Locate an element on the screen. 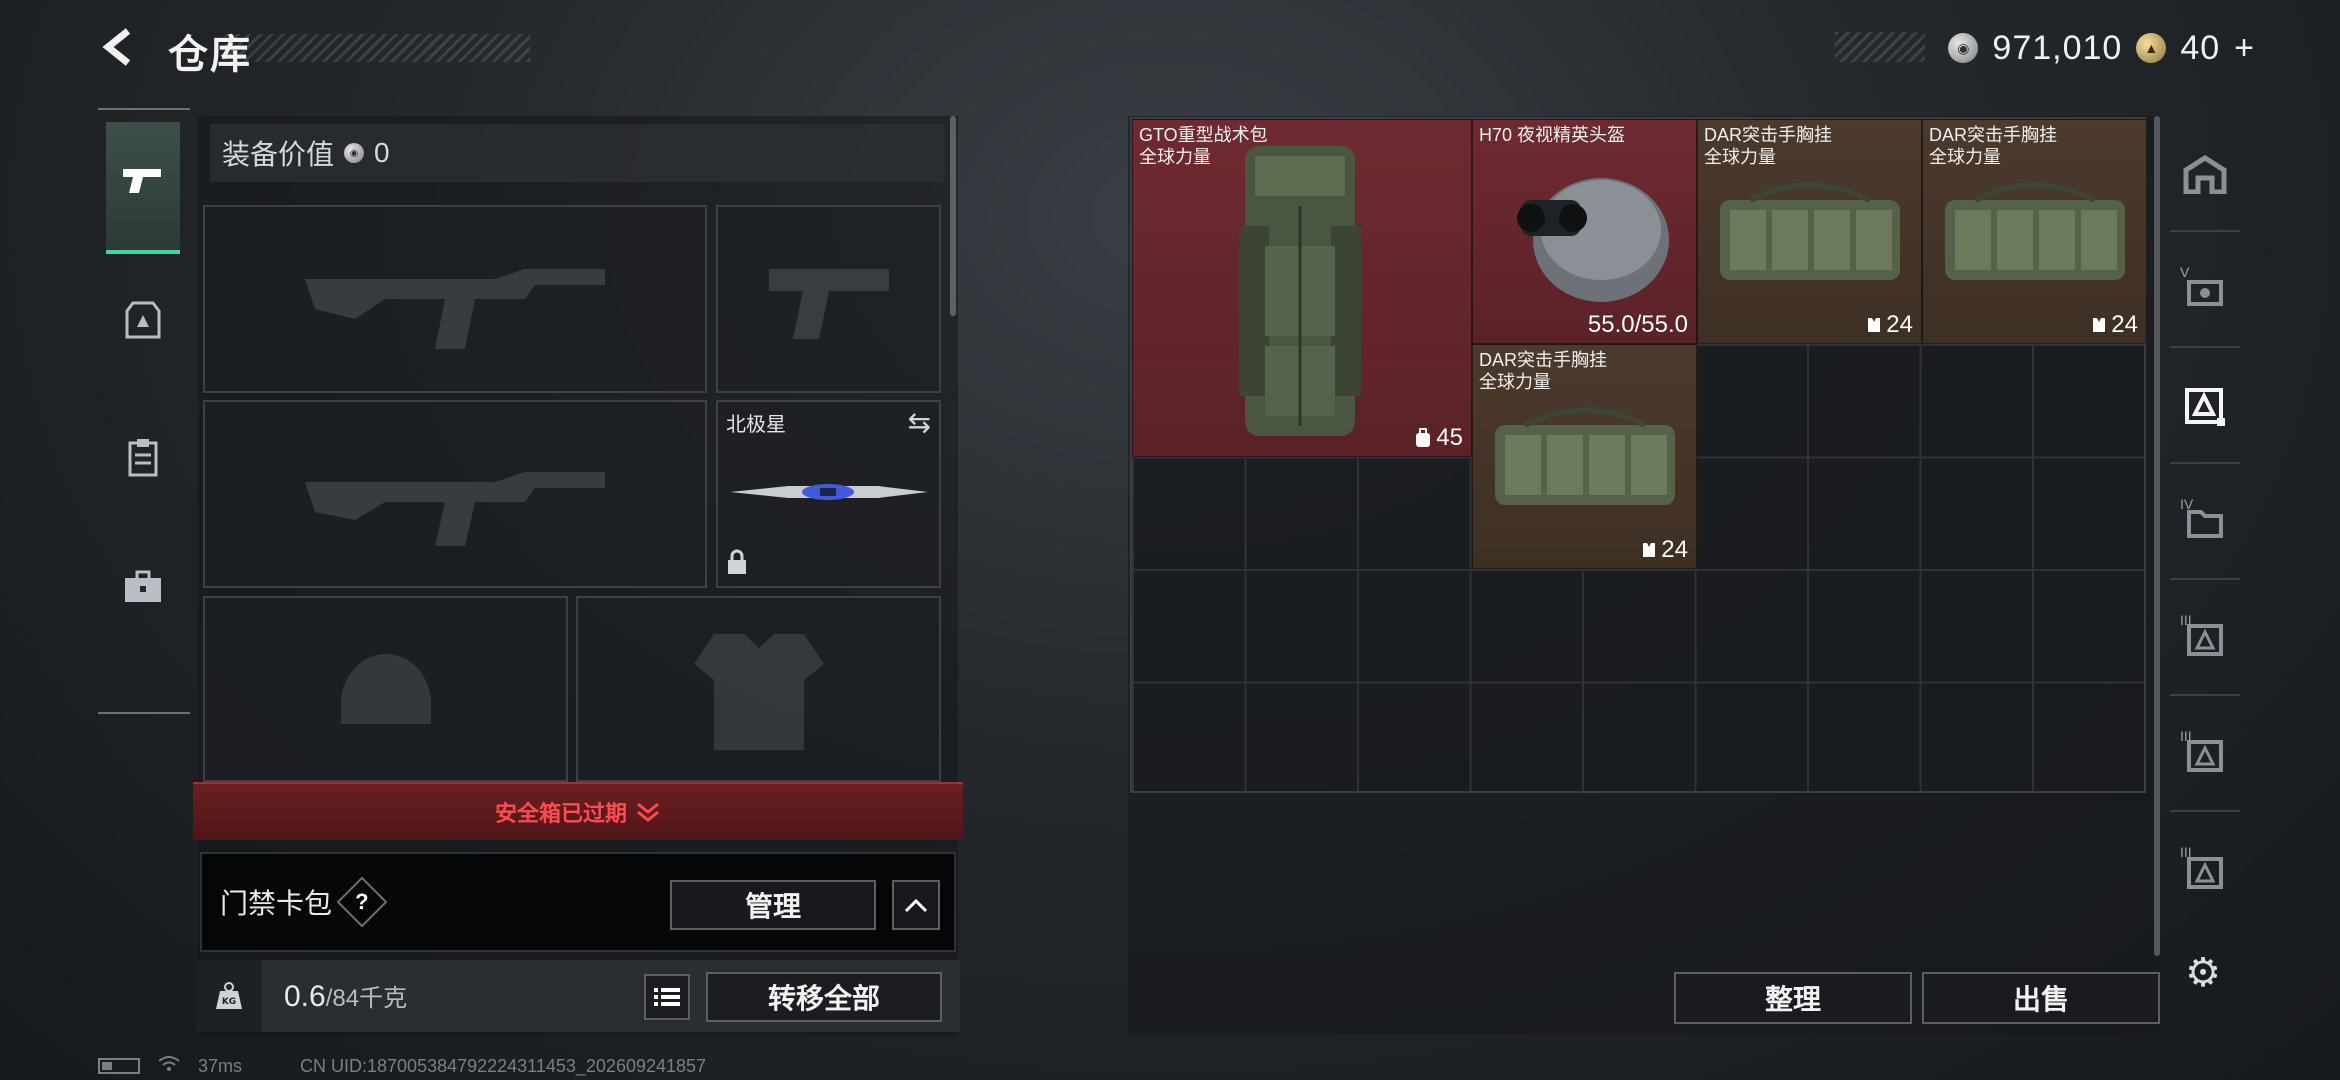  nav-clipboard is located at coordinates (143, 462).